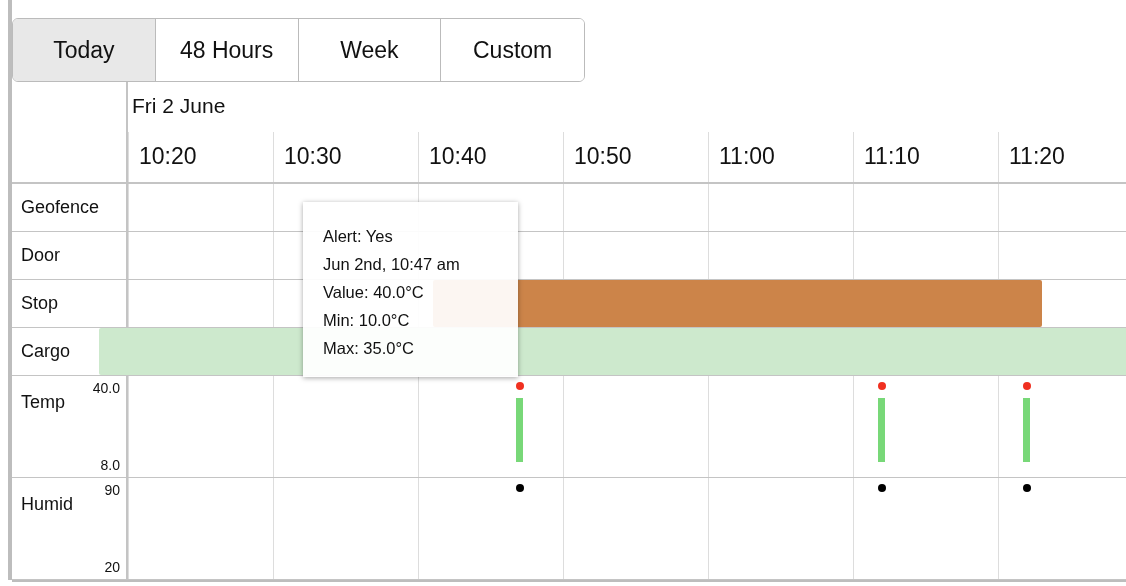 Image resolution: width=1126 pixels, height=586 pixels. Describe the element at coordinates (369, 348) in the screenshot. I see `tooltip-line: Max: 35.0°C` at that location.